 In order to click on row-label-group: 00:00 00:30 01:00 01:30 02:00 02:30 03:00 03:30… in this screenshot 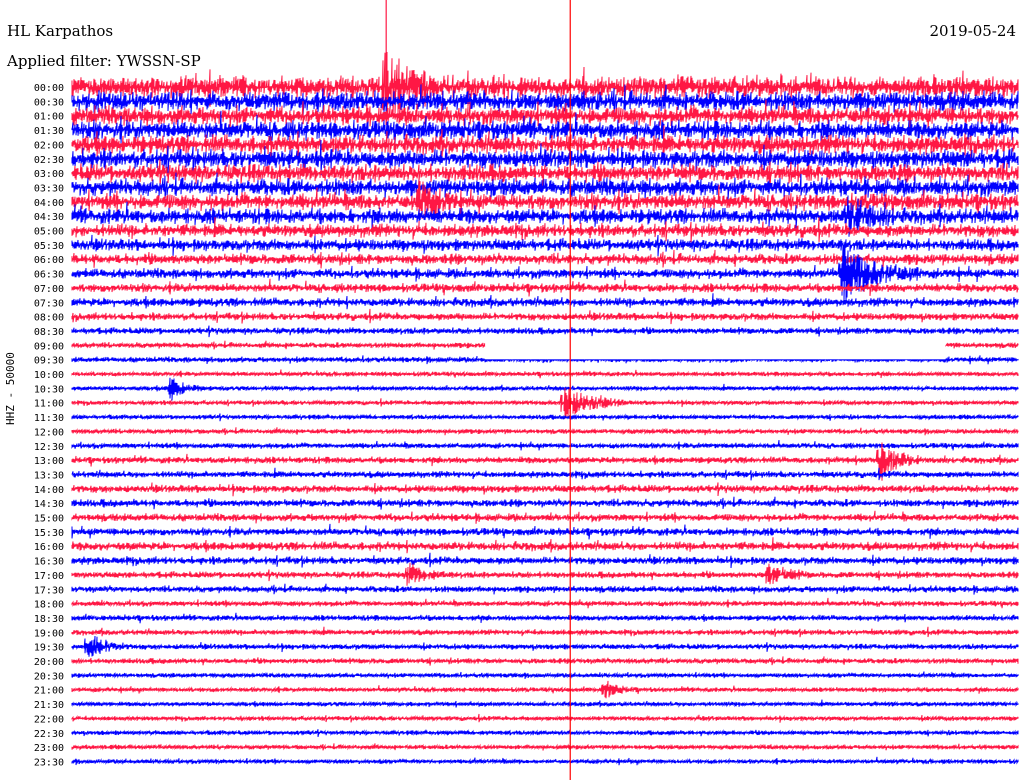, I will do `click(49, 425)`.